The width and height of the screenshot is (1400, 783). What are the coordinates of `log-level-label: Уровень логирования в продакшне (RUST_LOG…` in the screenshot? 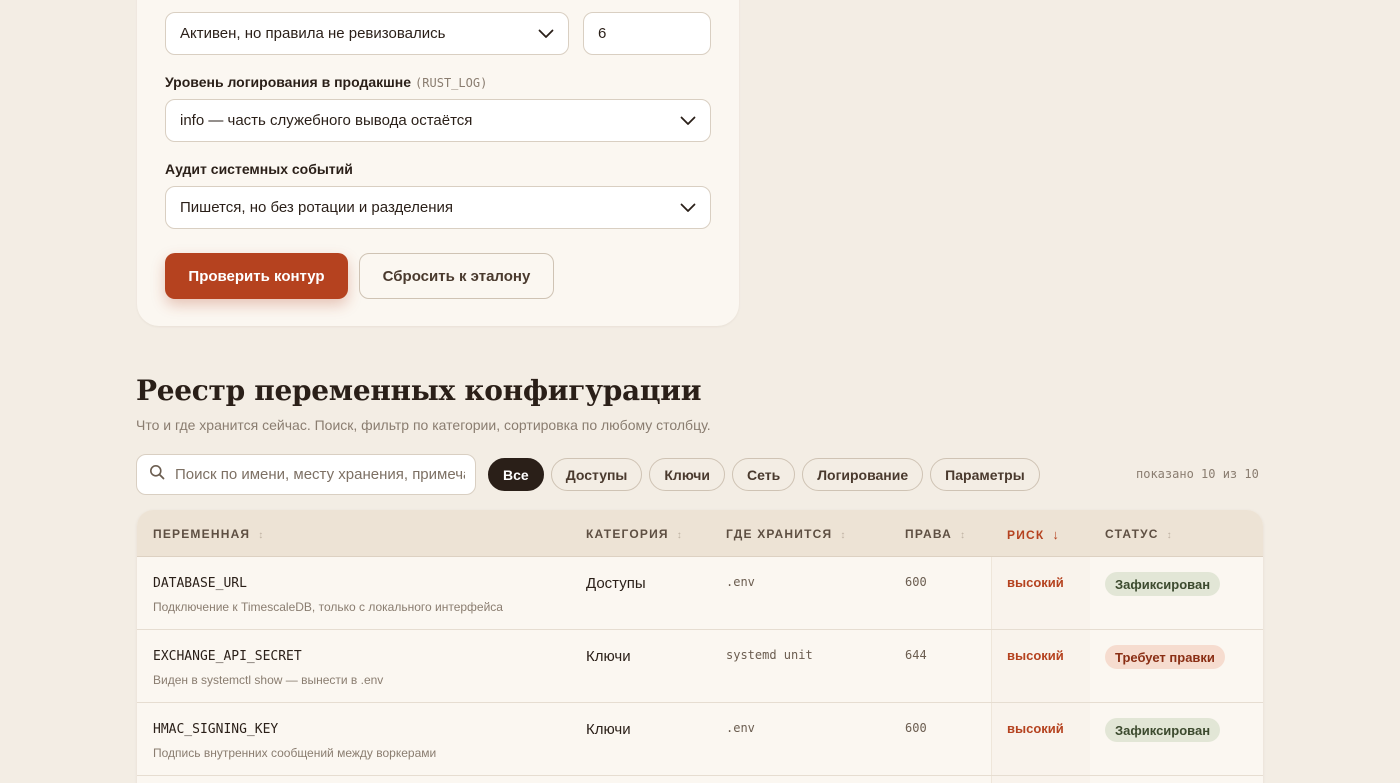 It's located at (326, 82).